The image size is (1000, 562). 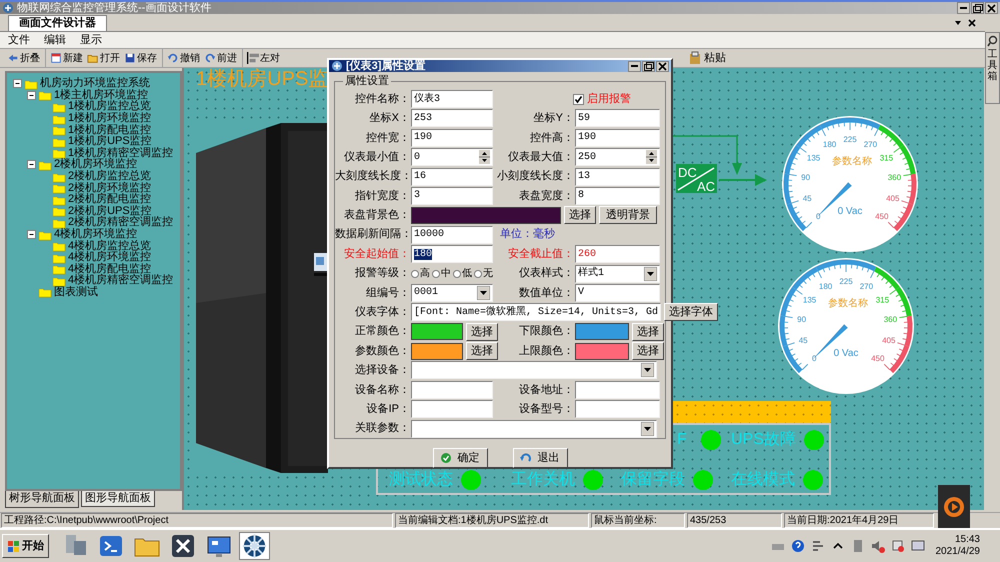 I want to click on tree-item: 1楼机房UPS监控, so click(x=110, y=142).